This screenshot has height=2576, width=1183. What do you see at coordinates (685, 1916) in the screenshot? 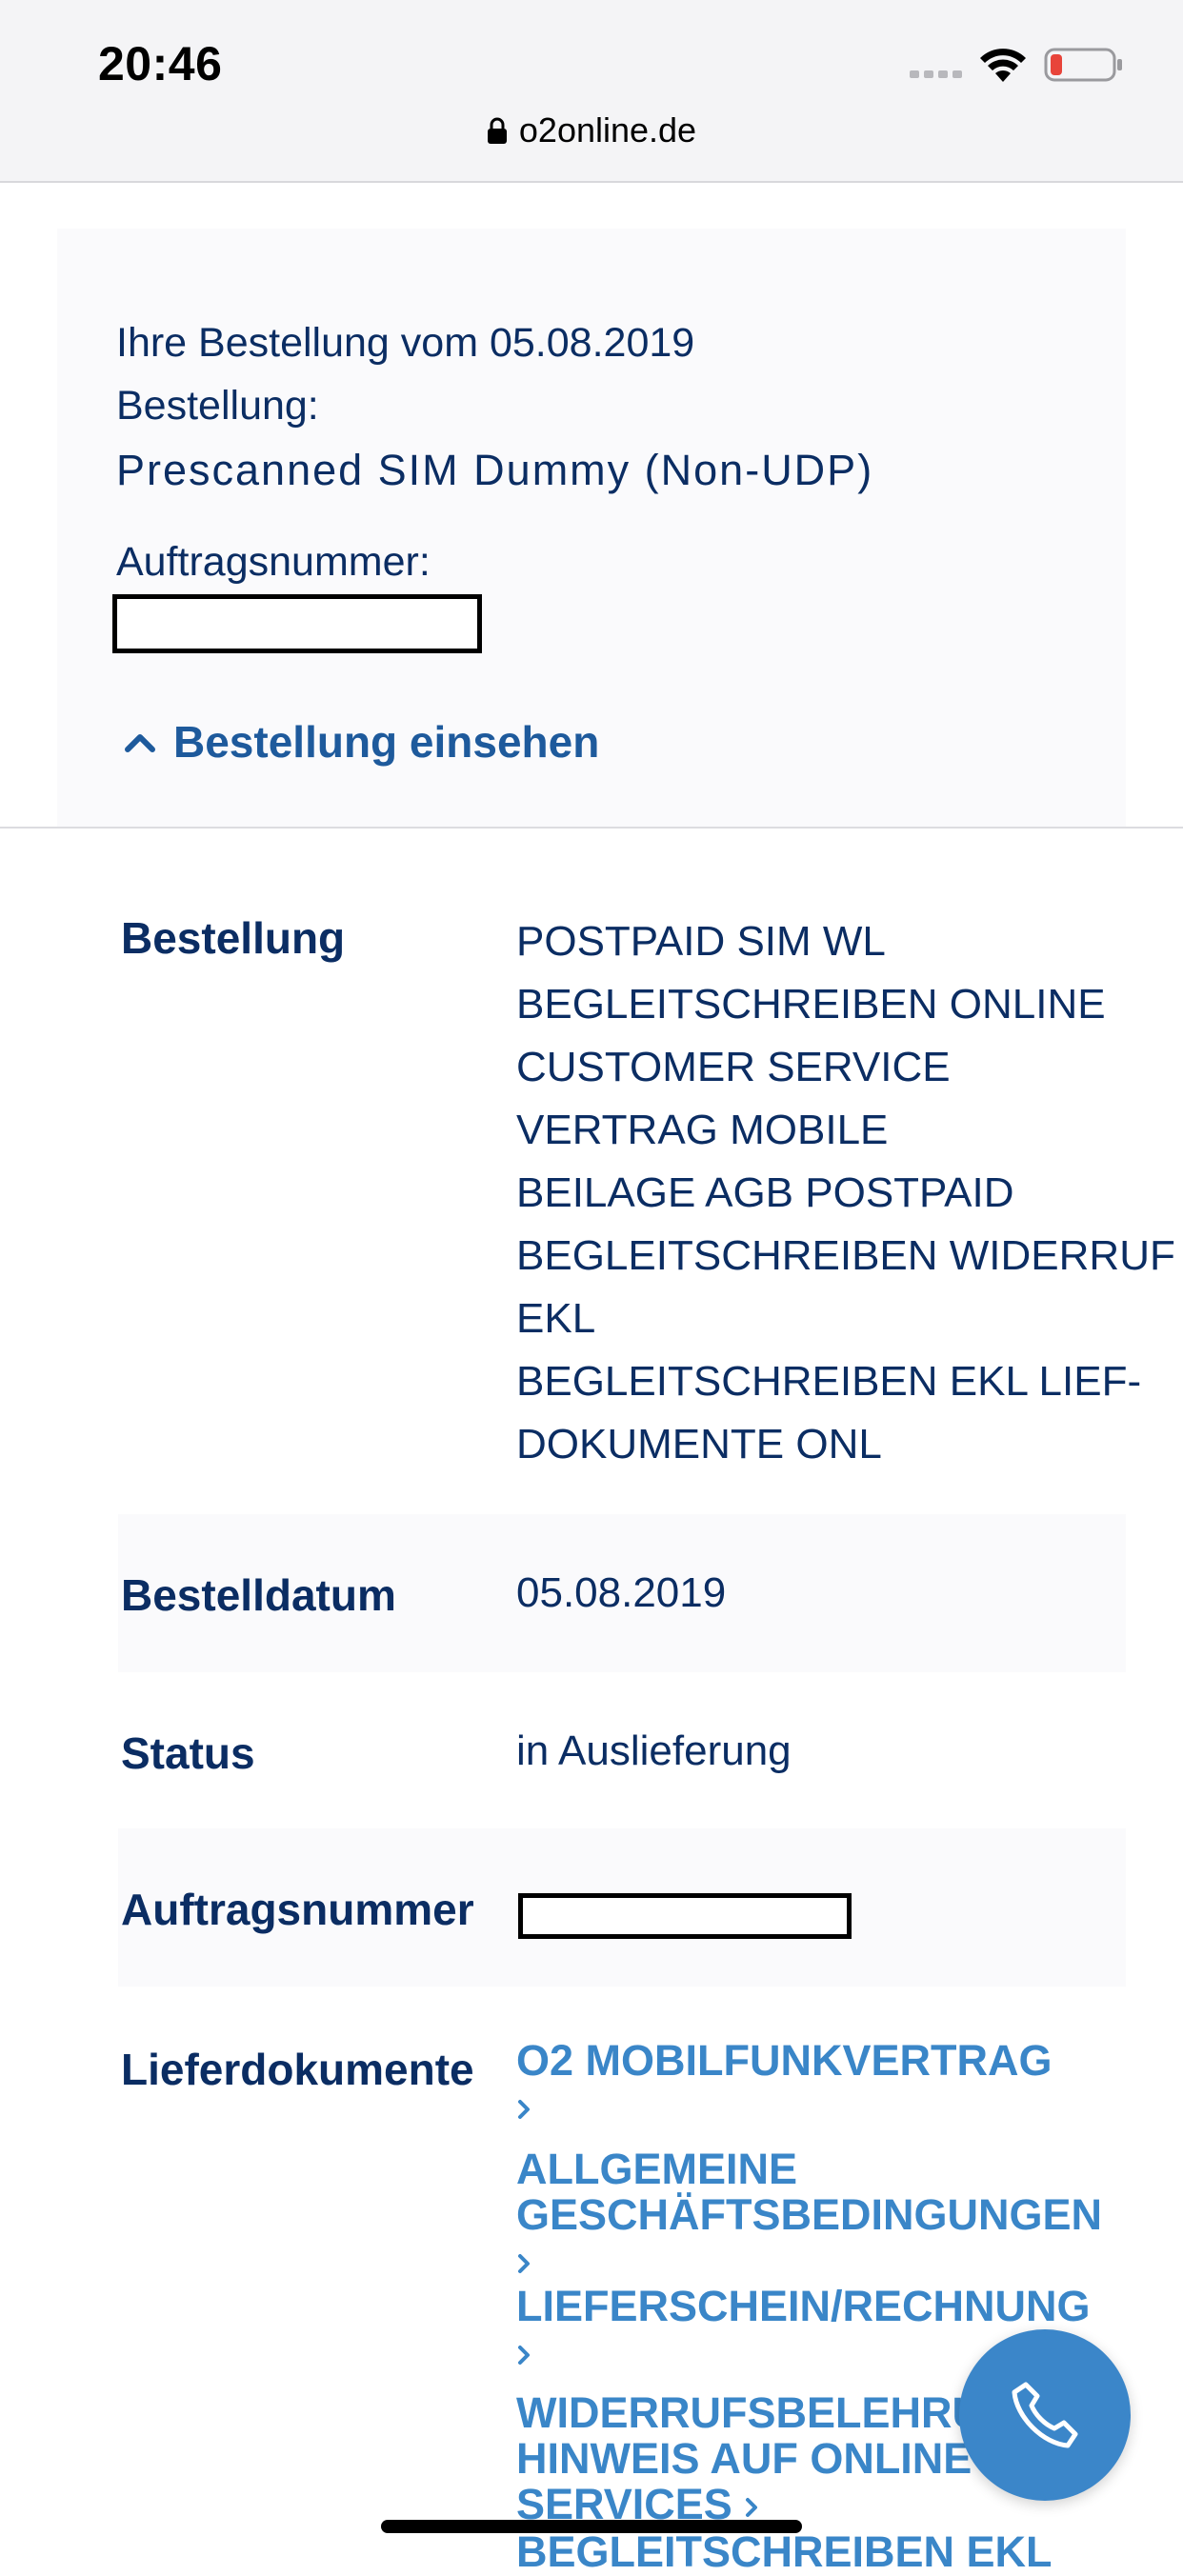
I see `redacted-order-number-detail` at bounding box center [685, 1916].